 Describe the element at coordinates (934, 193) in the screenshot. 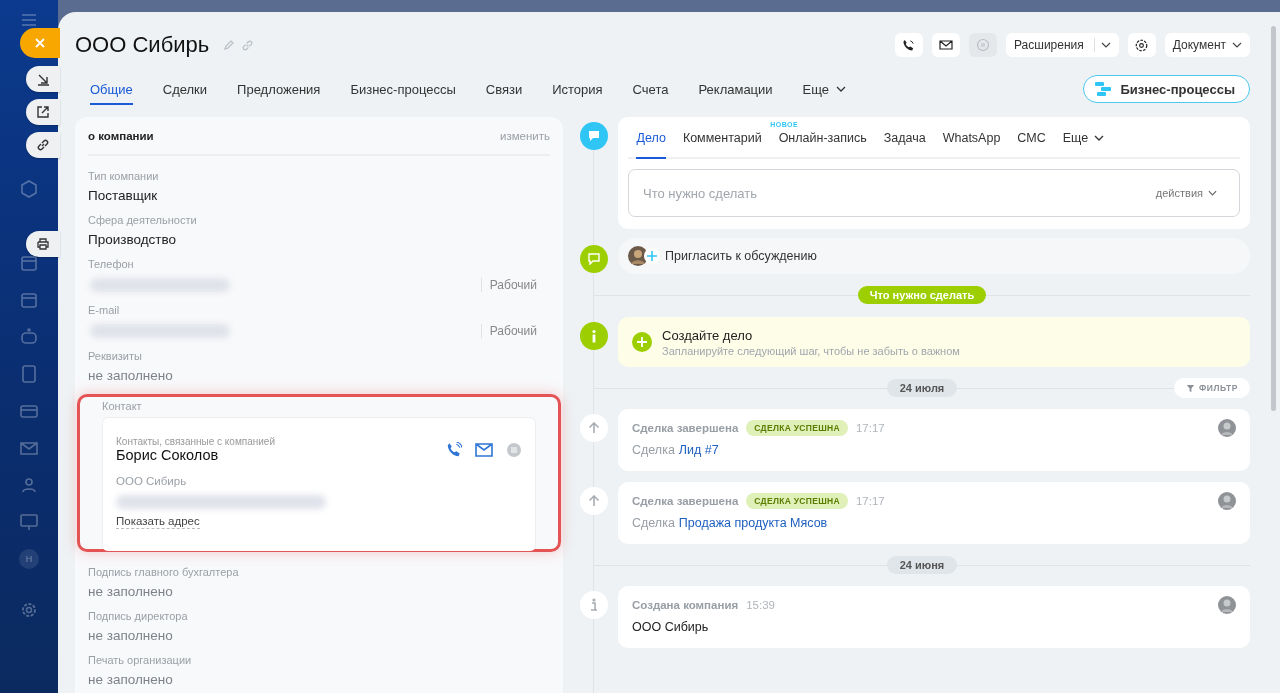

I see `task-field: Что нужно сделать действия` at that location.